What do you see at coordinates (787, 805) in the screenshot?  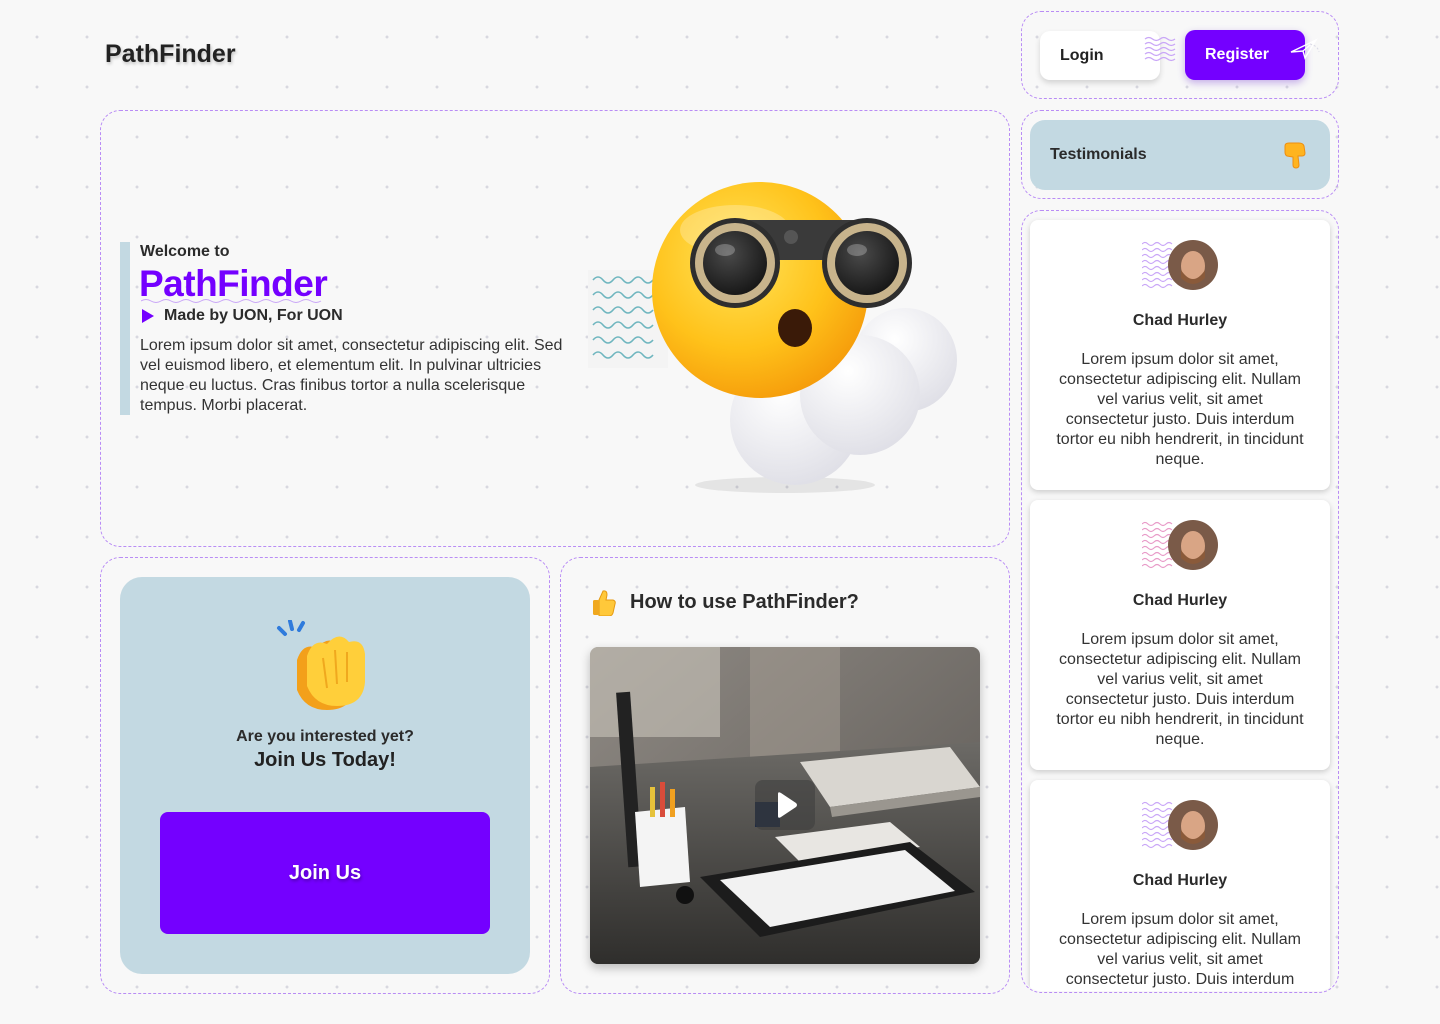 I see `play-icon` at bounding box center [787, 805].